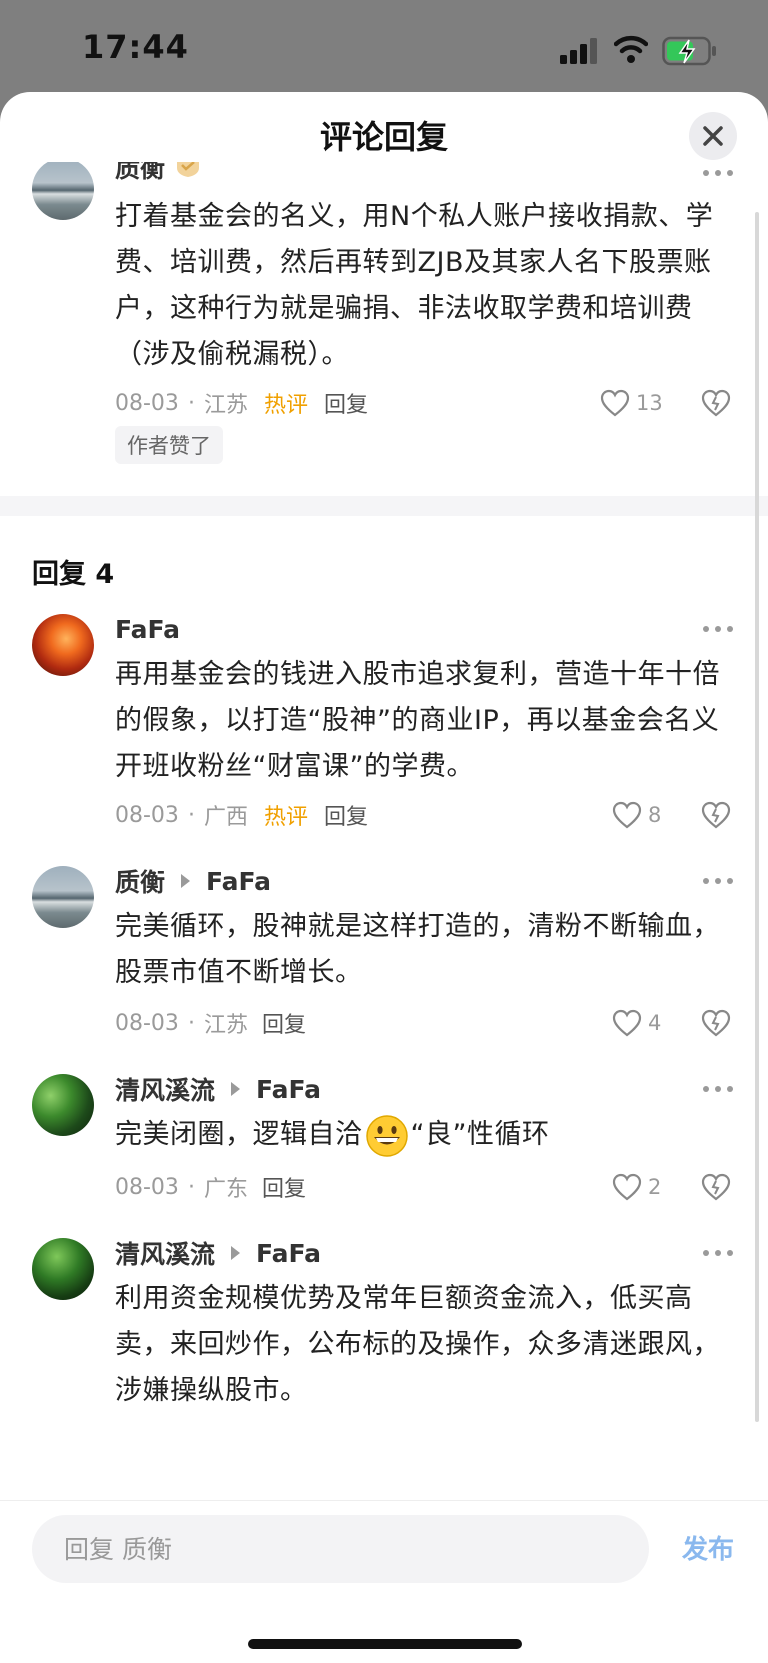 The height and width of the screenshot is (1663, 768). I want to click on author-liked-tag: 作者赞了, so click(169, 445).